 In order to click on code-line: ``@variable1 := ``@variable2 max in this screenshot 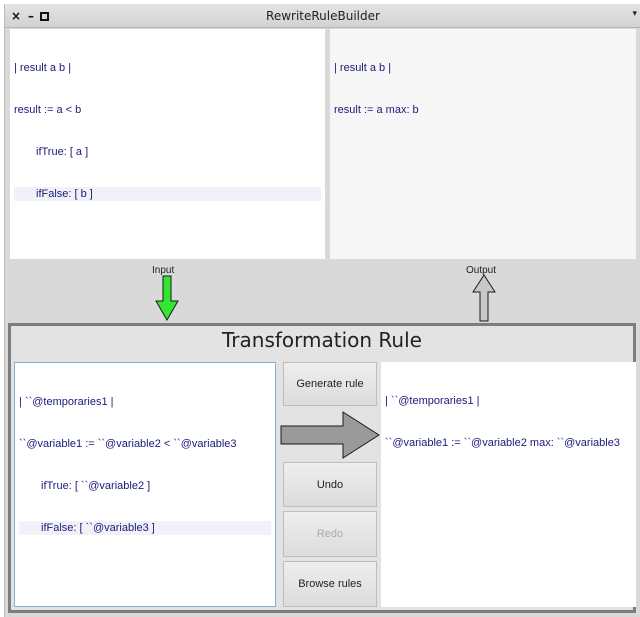, I will do `click(502, 443)`.